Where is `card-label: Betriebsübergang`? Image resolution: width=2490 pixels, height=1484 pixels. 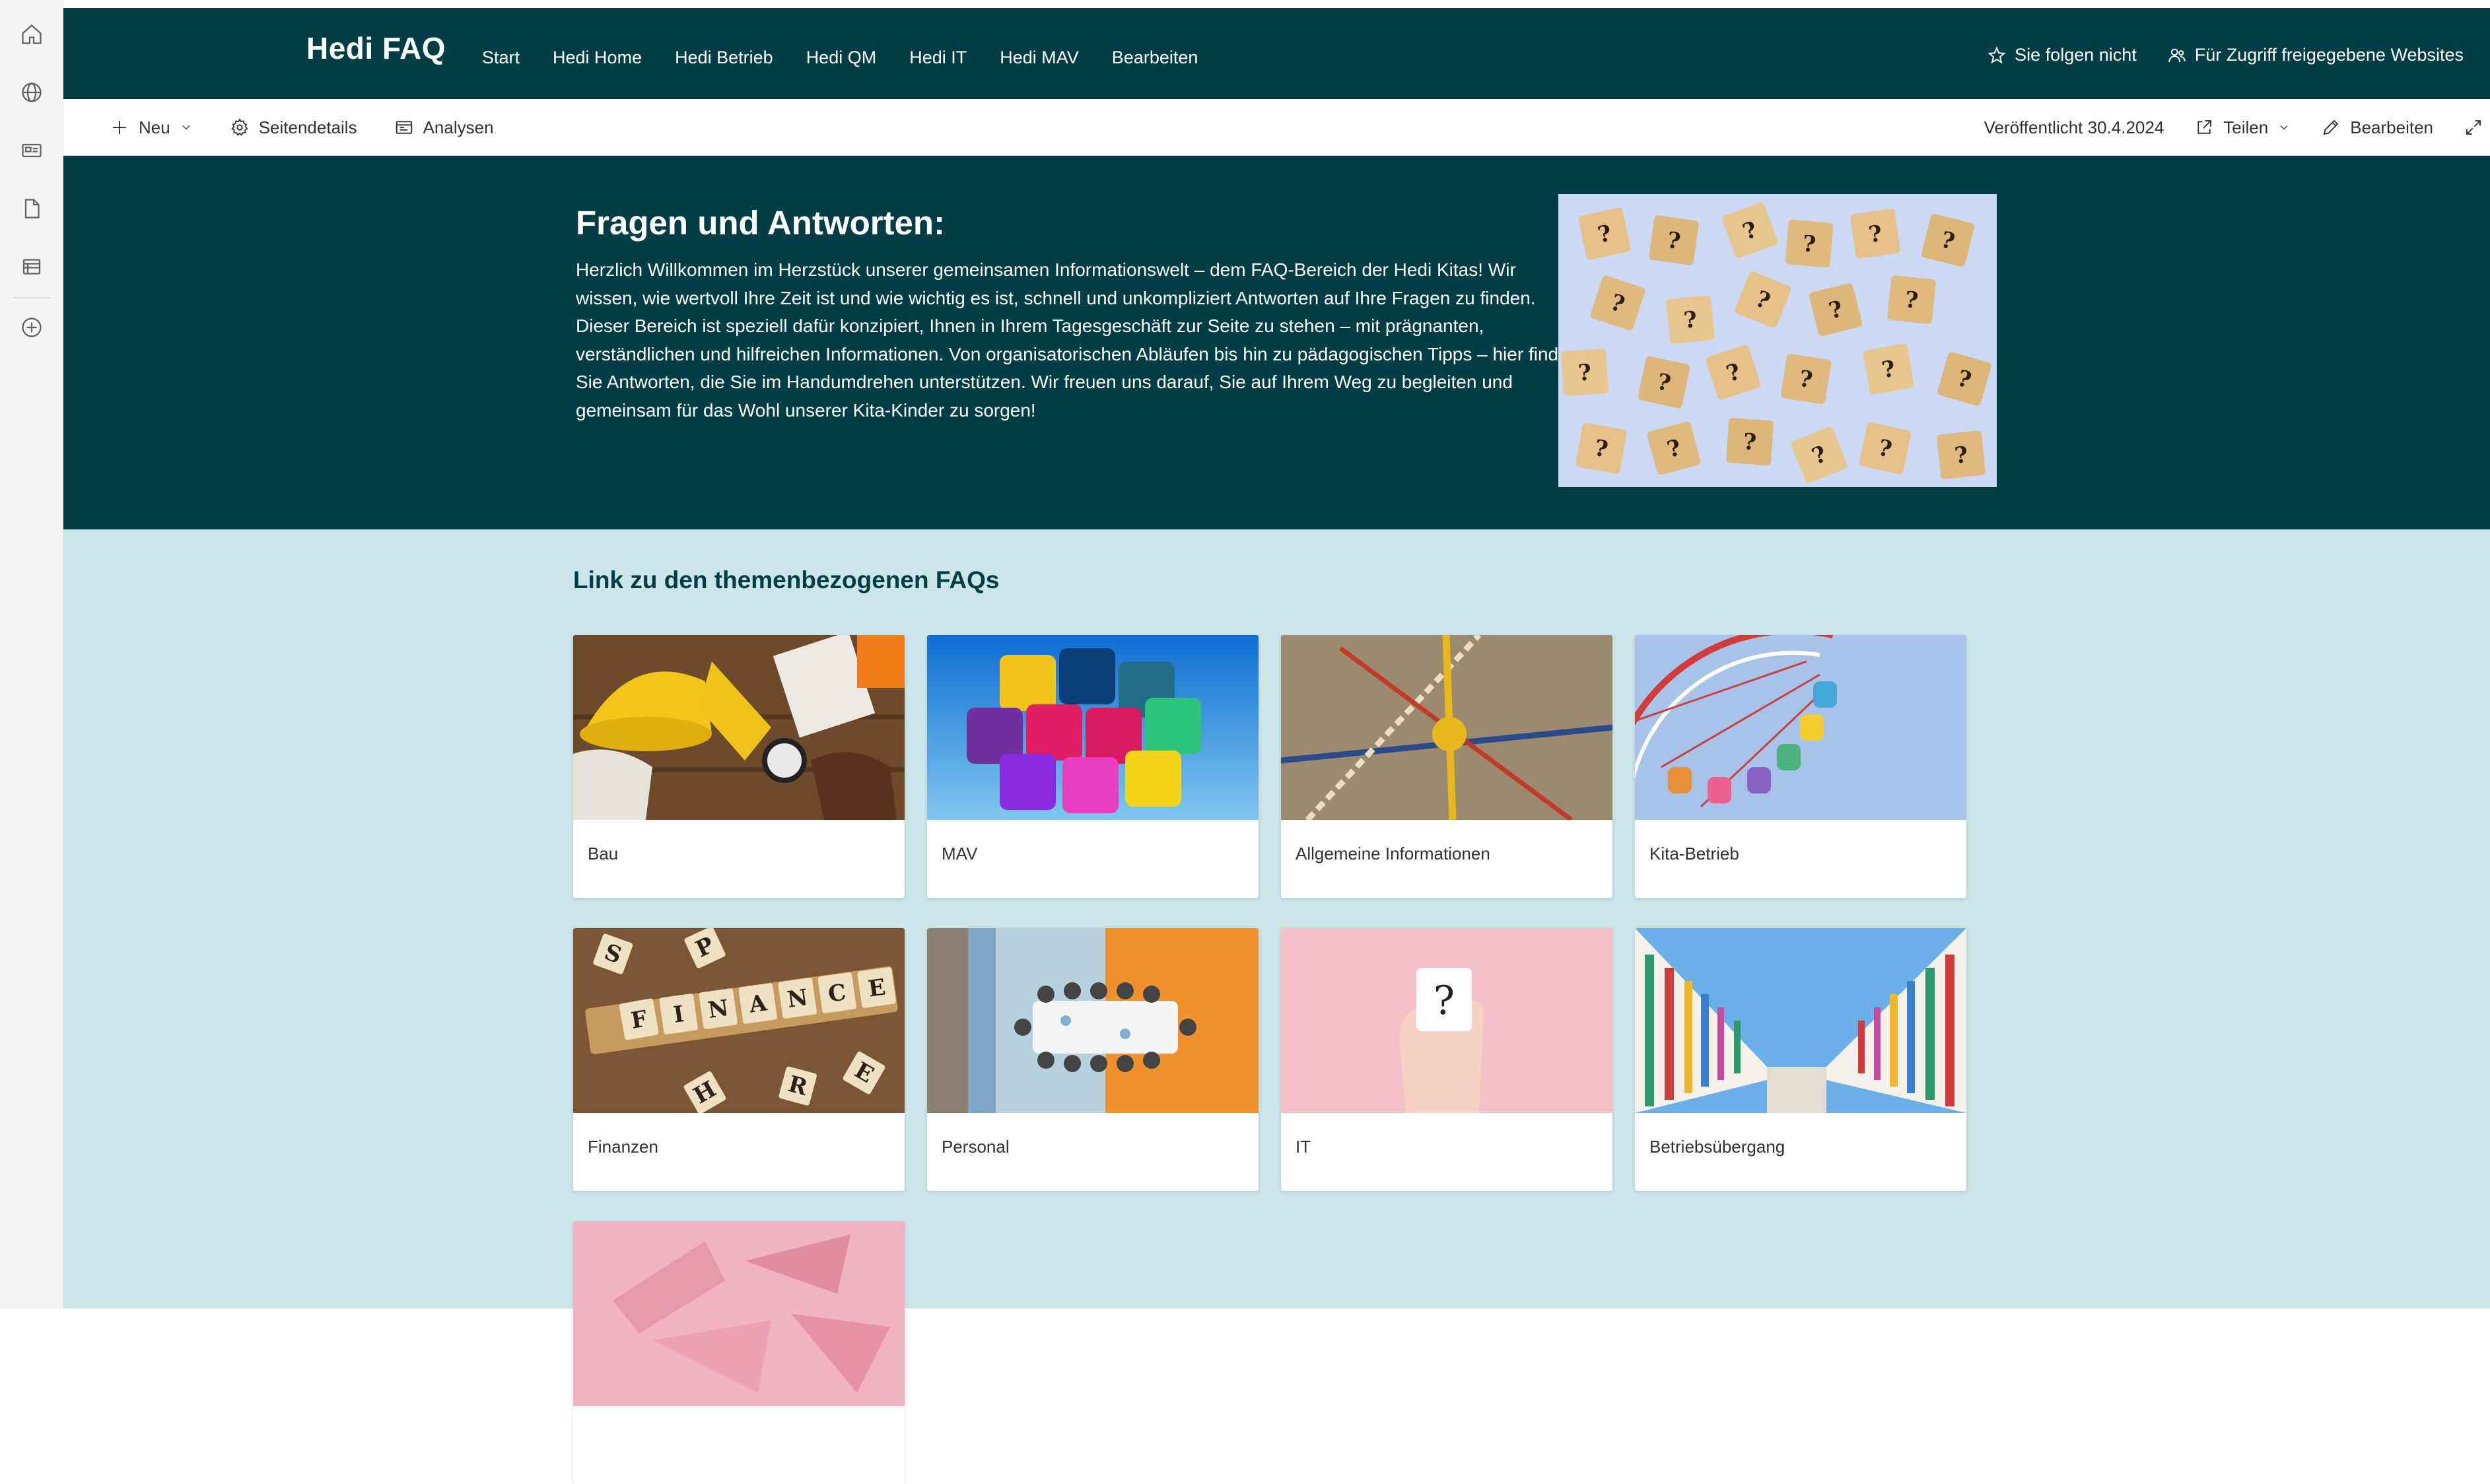
card-label: Betriebsübergang is located at coordinates (1717, 1147).